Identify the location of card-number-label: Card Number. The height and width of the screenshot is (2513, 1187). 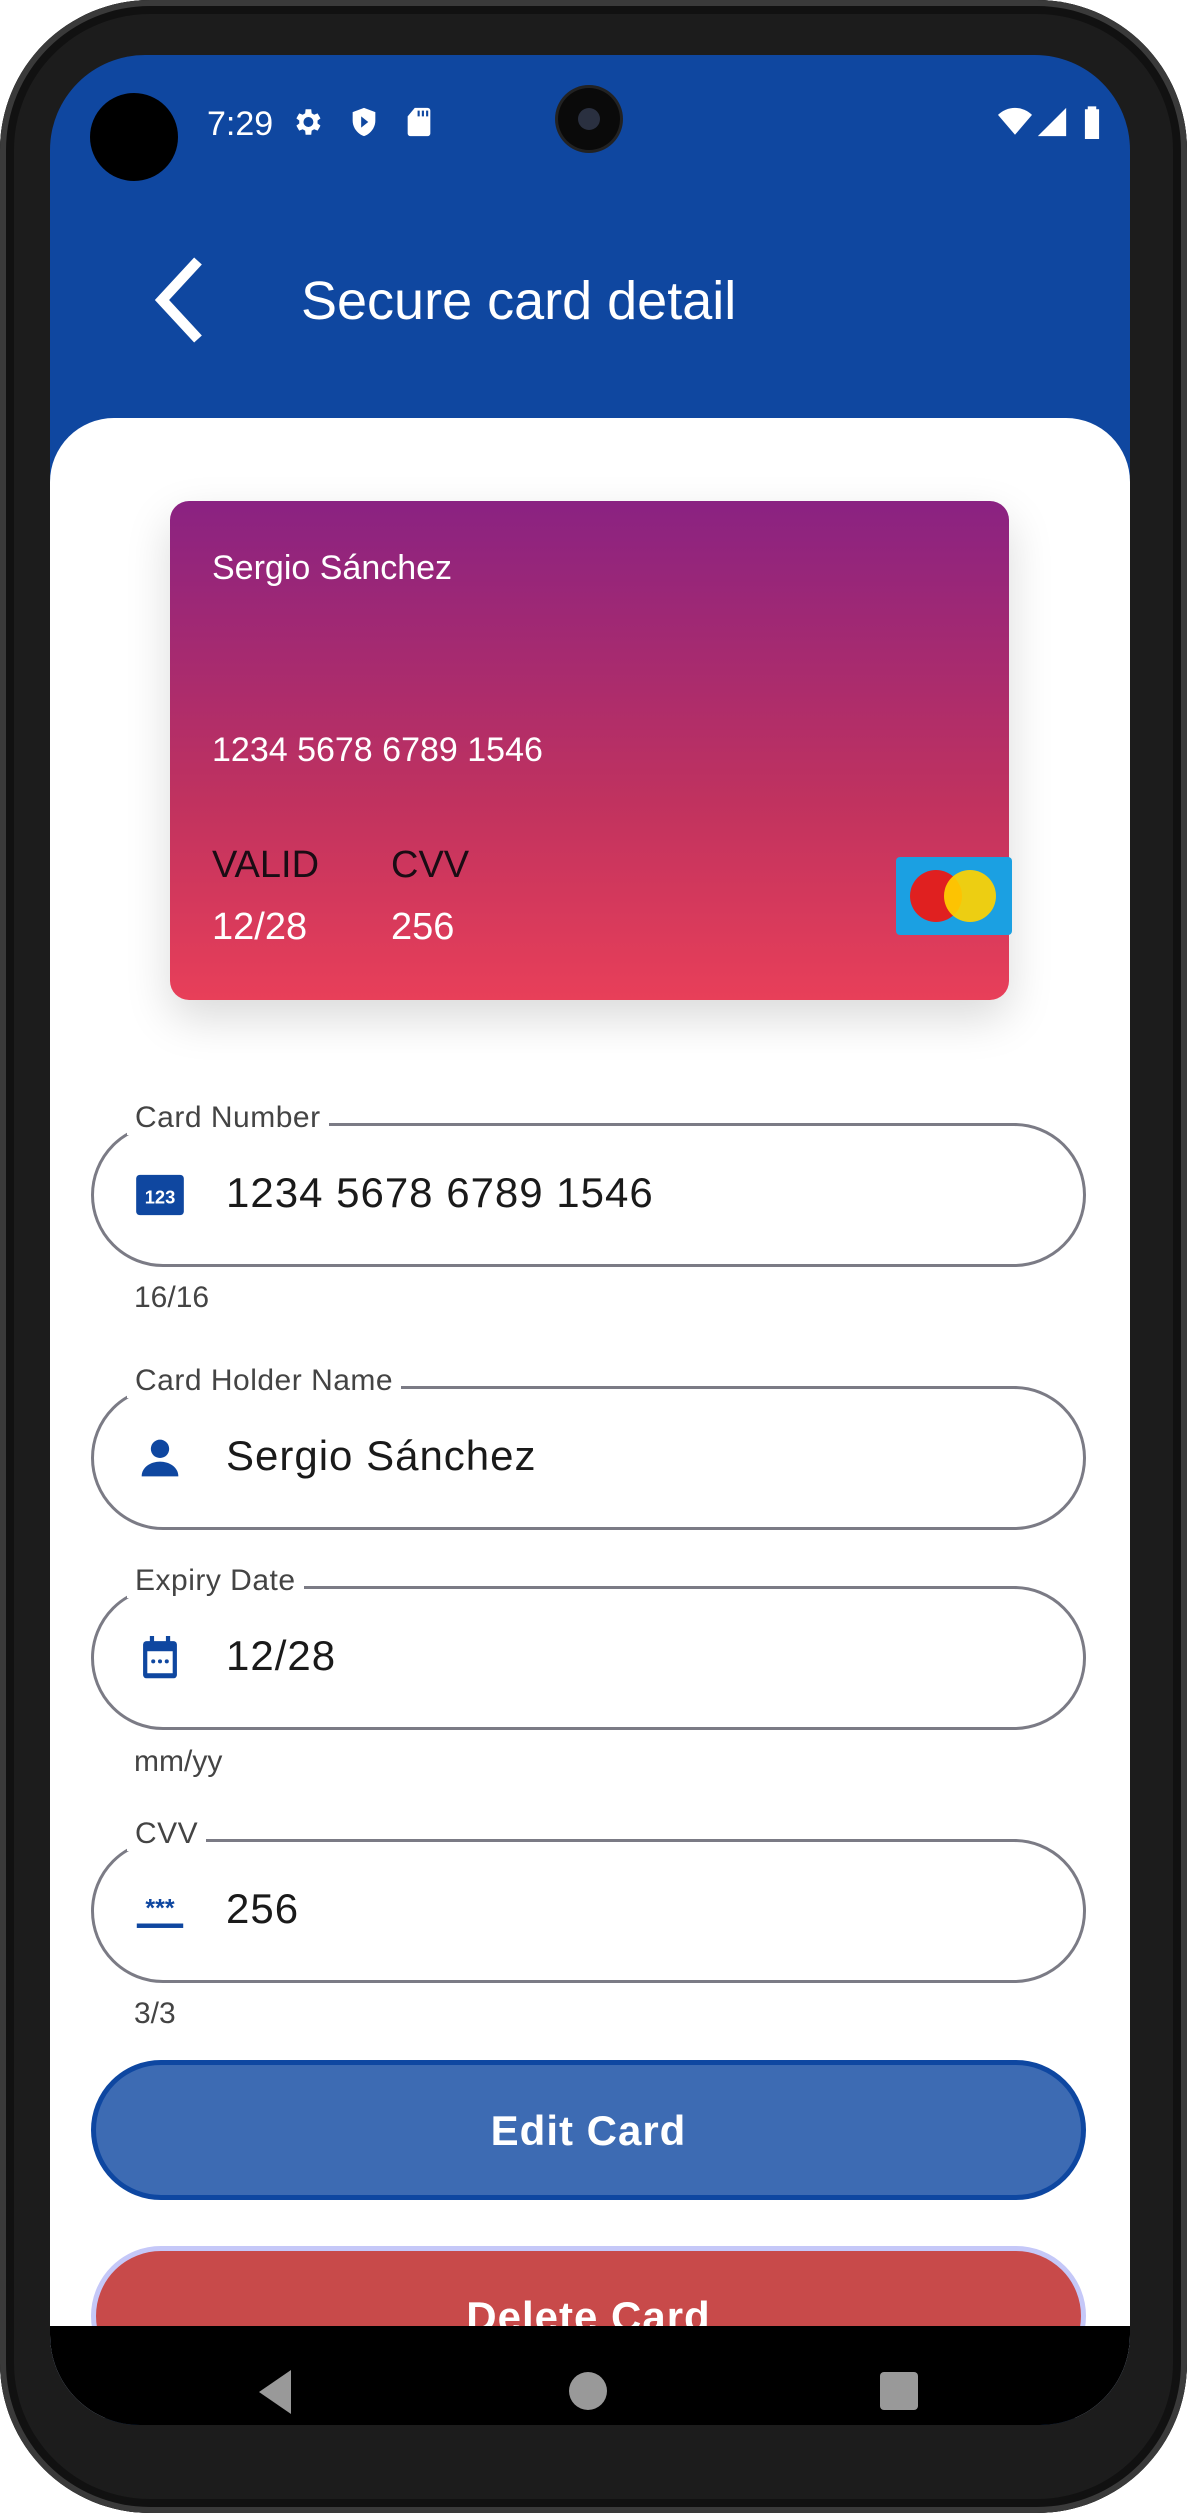
(228, 1118).